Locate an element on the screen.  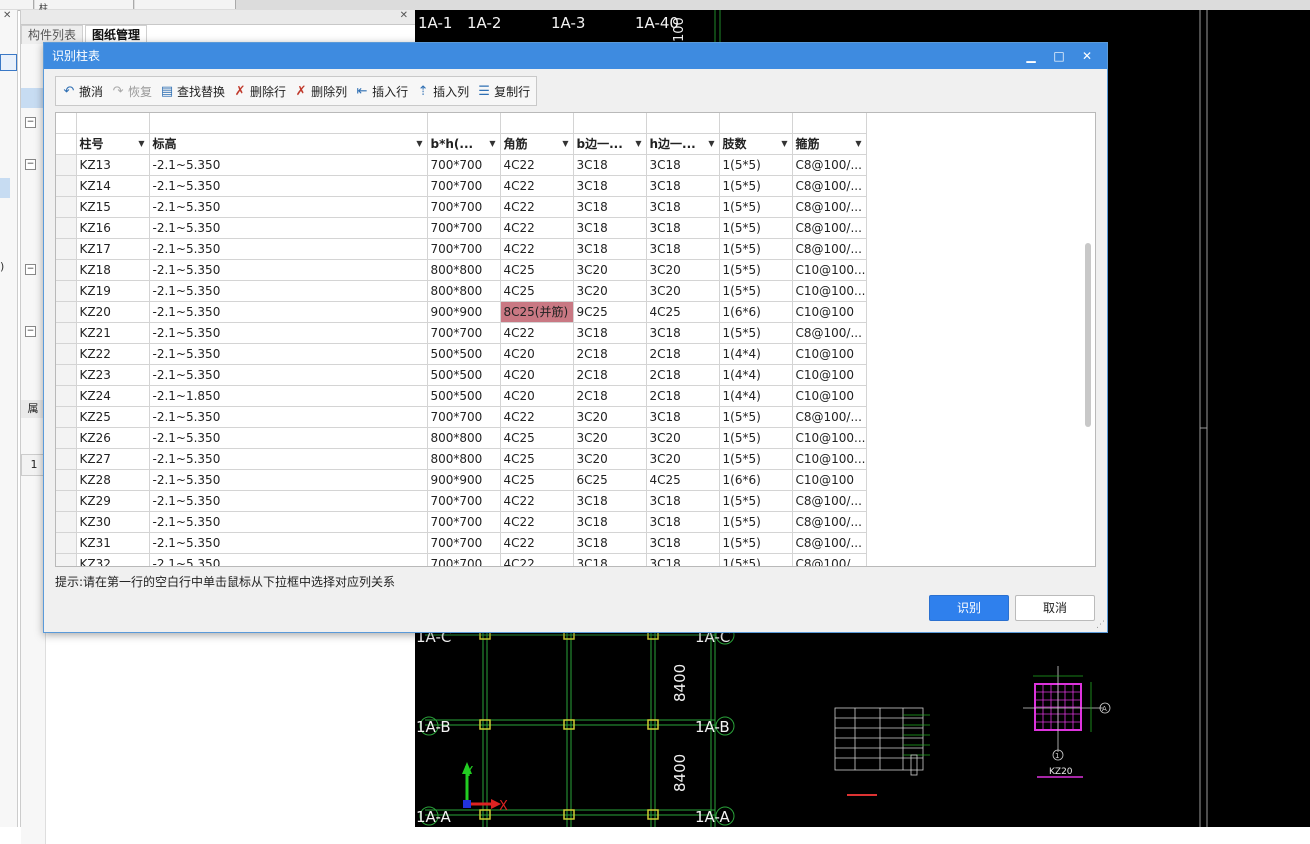
table-cell: 900*900 is located at coordinates (464, 480).